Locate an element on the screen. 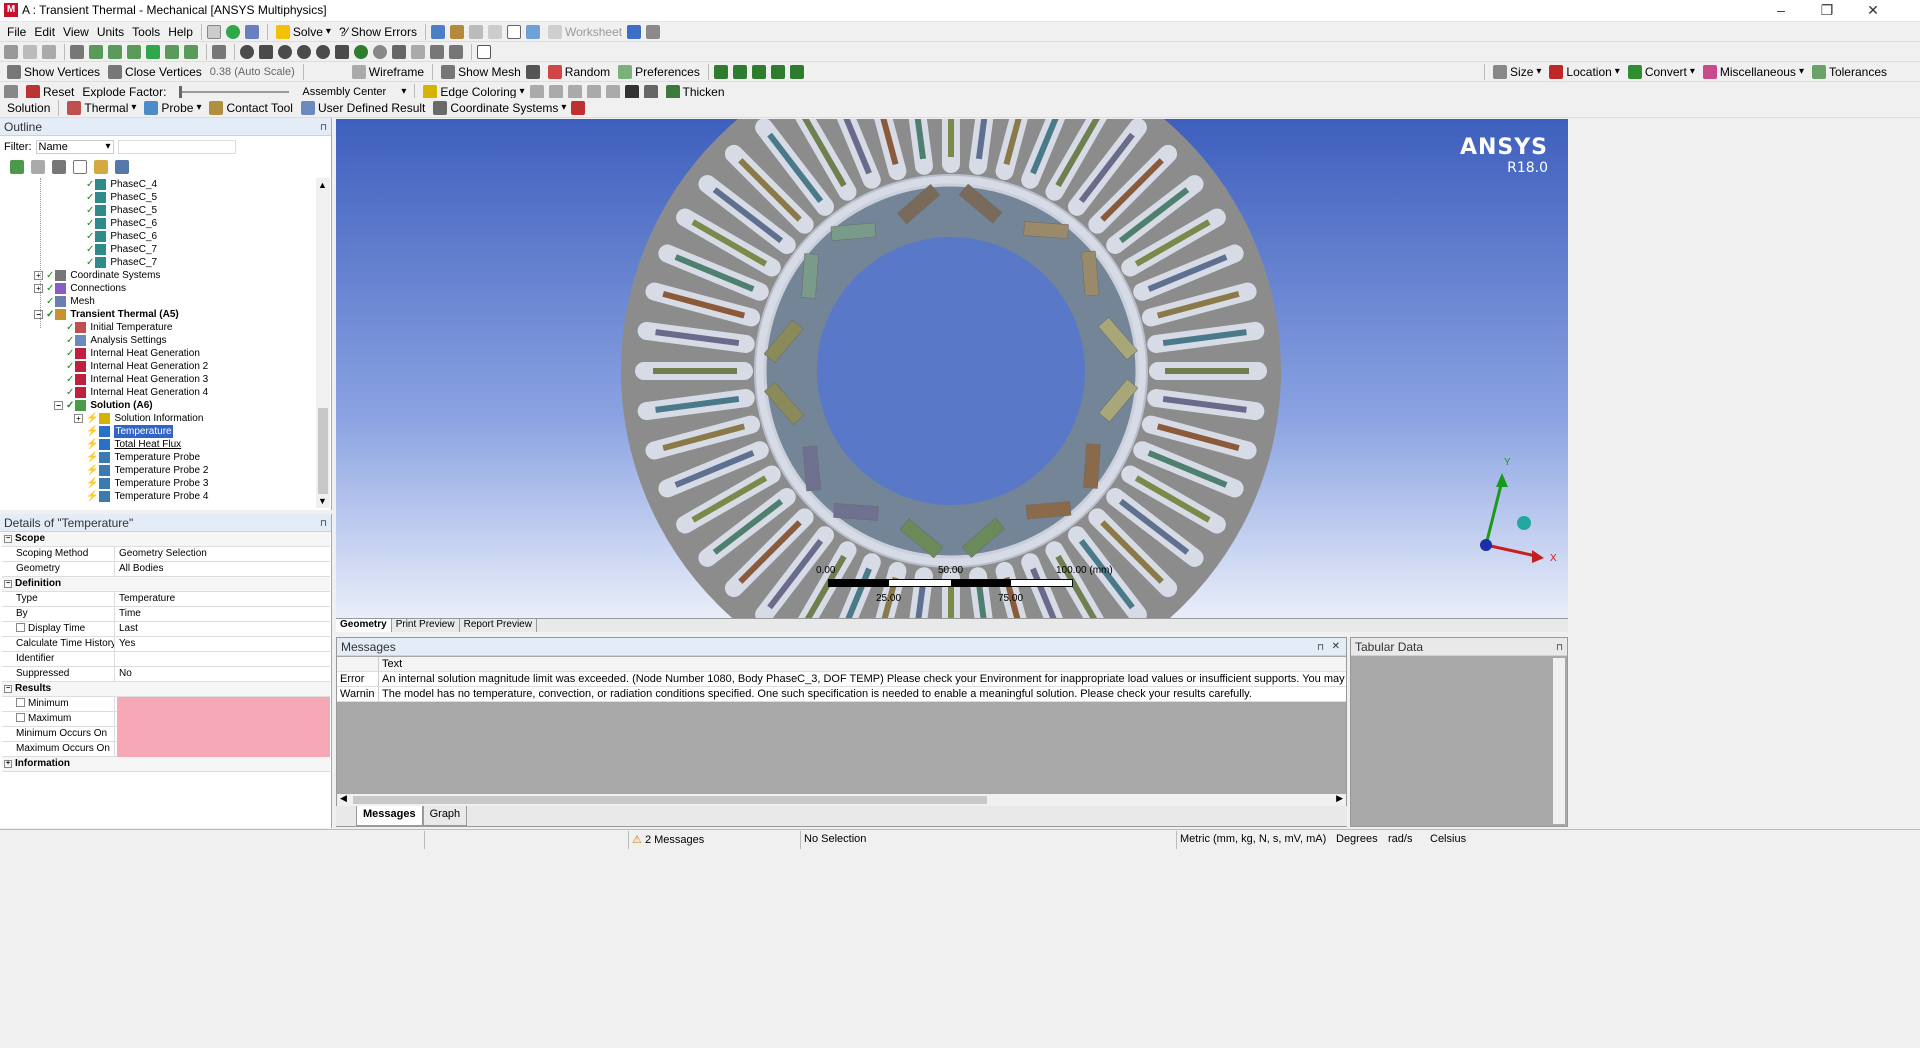 Image resolution: width=1920 pixels, height=1048 pixels. zoom-fit-icon is located at coordinates (323, 51).